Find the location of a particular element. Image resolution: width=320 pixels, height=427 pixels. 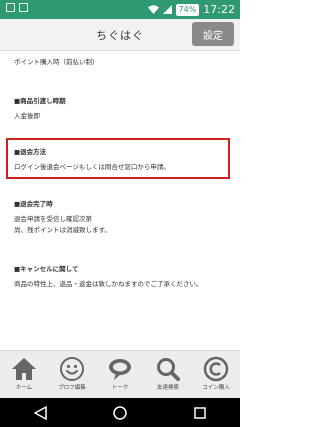

nav-item-home: ホーム is located at coordinates (24, 375).